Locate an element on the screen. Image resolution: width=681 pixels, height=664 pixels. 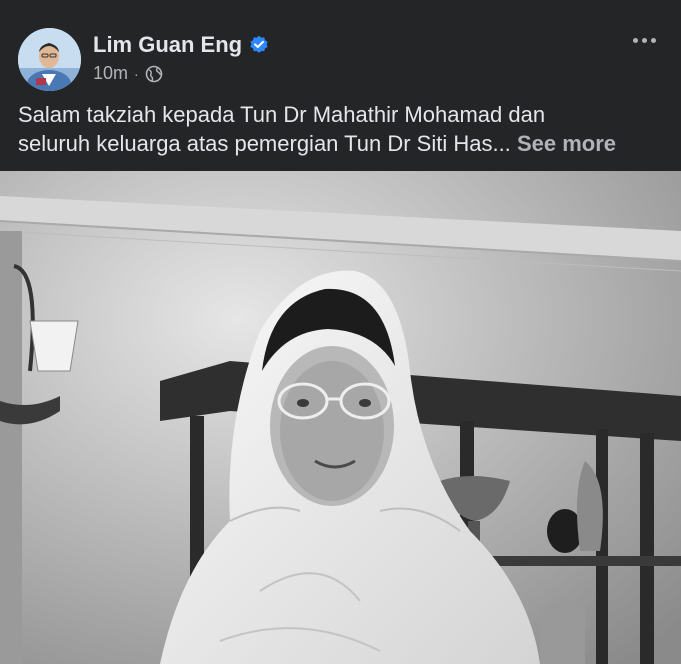
see-more-link: See more is located at coordinates (566, 143).